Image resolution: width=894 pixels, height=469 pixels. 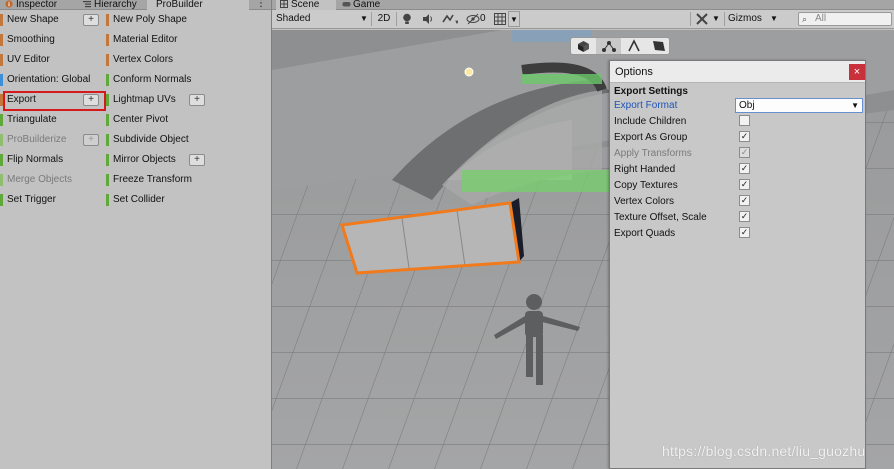 I want to click on probuilder-select-mode-toolbar, so click(x=620, y=46).